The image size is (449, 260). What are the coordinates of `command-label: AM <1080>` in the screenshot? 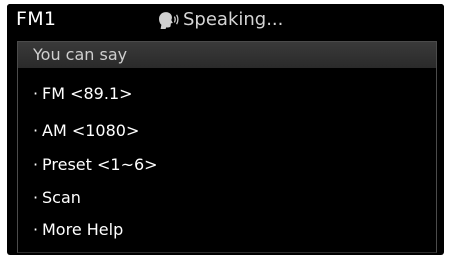 It's located at (91, 130).